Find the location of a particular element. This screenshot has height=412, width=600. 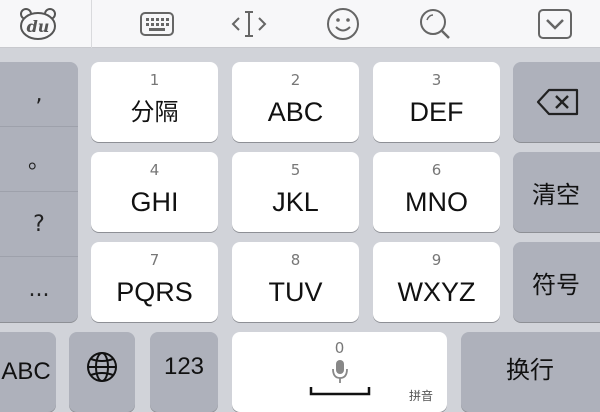

key-number: 3 is located at coordinates (436, 80).